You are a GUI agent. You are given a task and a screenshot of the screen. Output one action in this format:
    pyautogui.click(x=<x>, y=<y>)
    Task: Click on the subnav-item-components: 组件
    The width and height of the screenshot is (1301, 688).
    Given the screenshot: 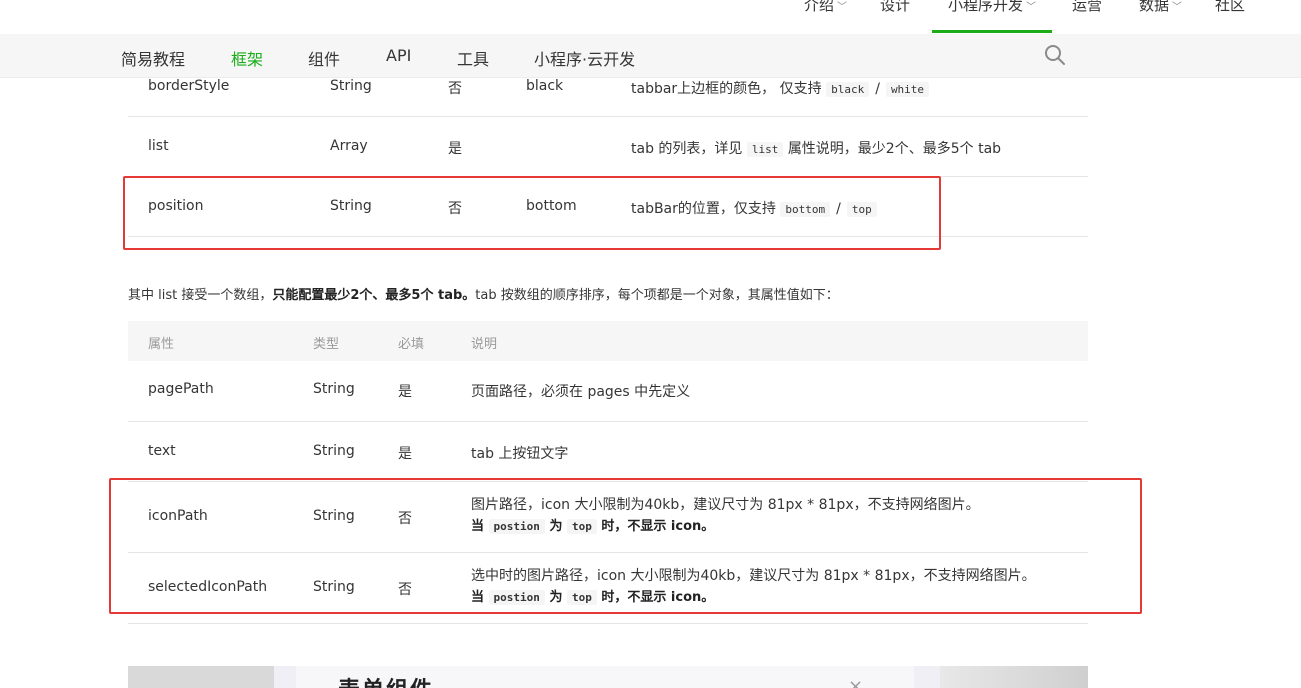 What is the action you would take?
    pyautogui.click(x=324, y=58)
    